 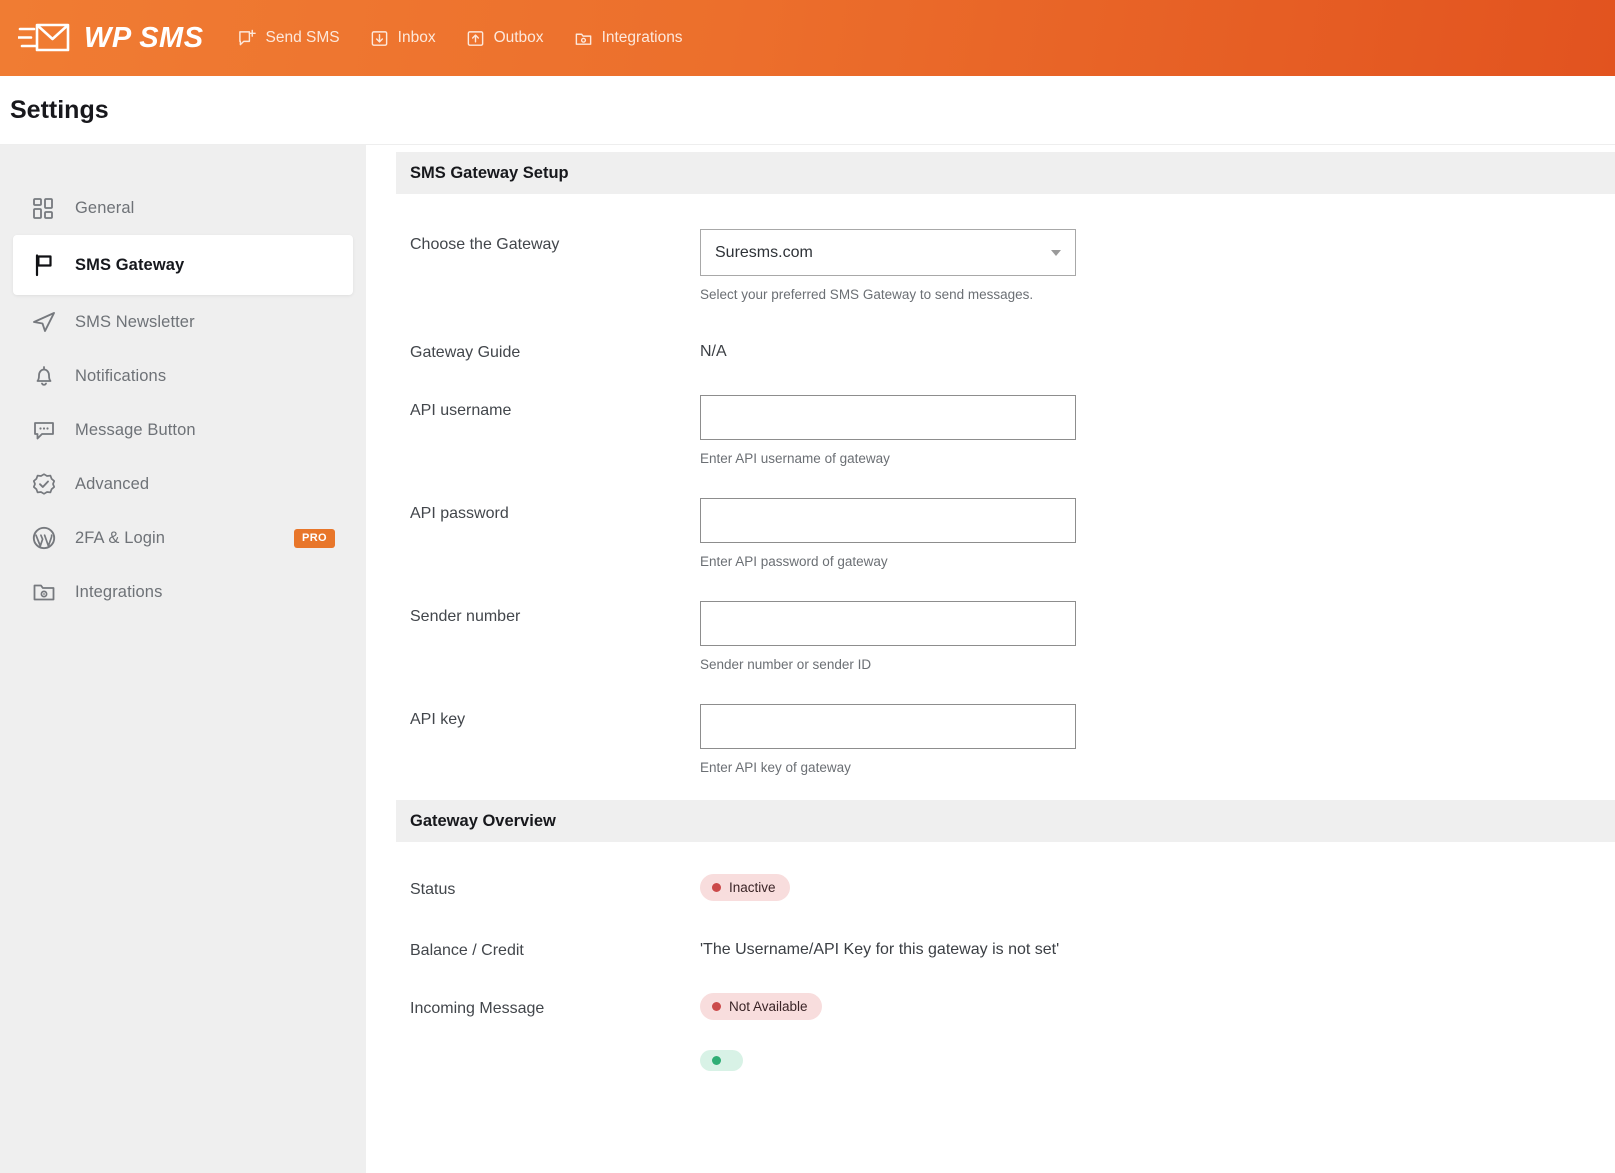 What do you see at coordinates (43, 265) in the screenshot?
I see `flag-icon` at bounding box center [43, 265].